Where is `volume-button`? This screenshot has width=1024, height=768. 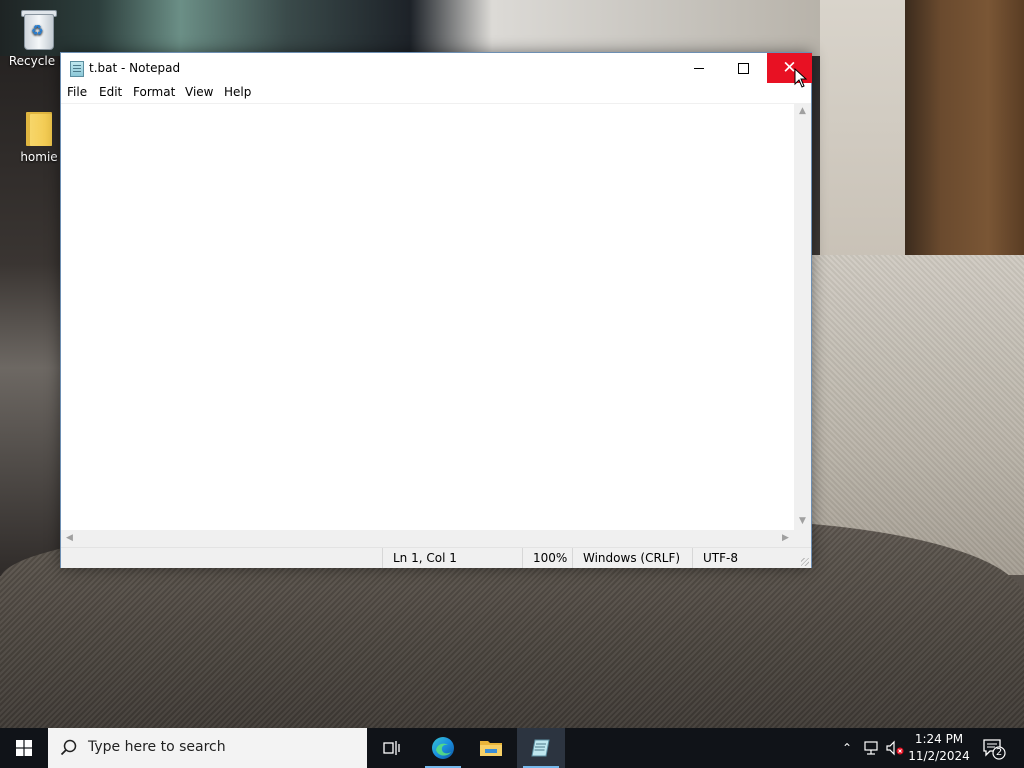 volume-button is located at coordinates (895, 748).